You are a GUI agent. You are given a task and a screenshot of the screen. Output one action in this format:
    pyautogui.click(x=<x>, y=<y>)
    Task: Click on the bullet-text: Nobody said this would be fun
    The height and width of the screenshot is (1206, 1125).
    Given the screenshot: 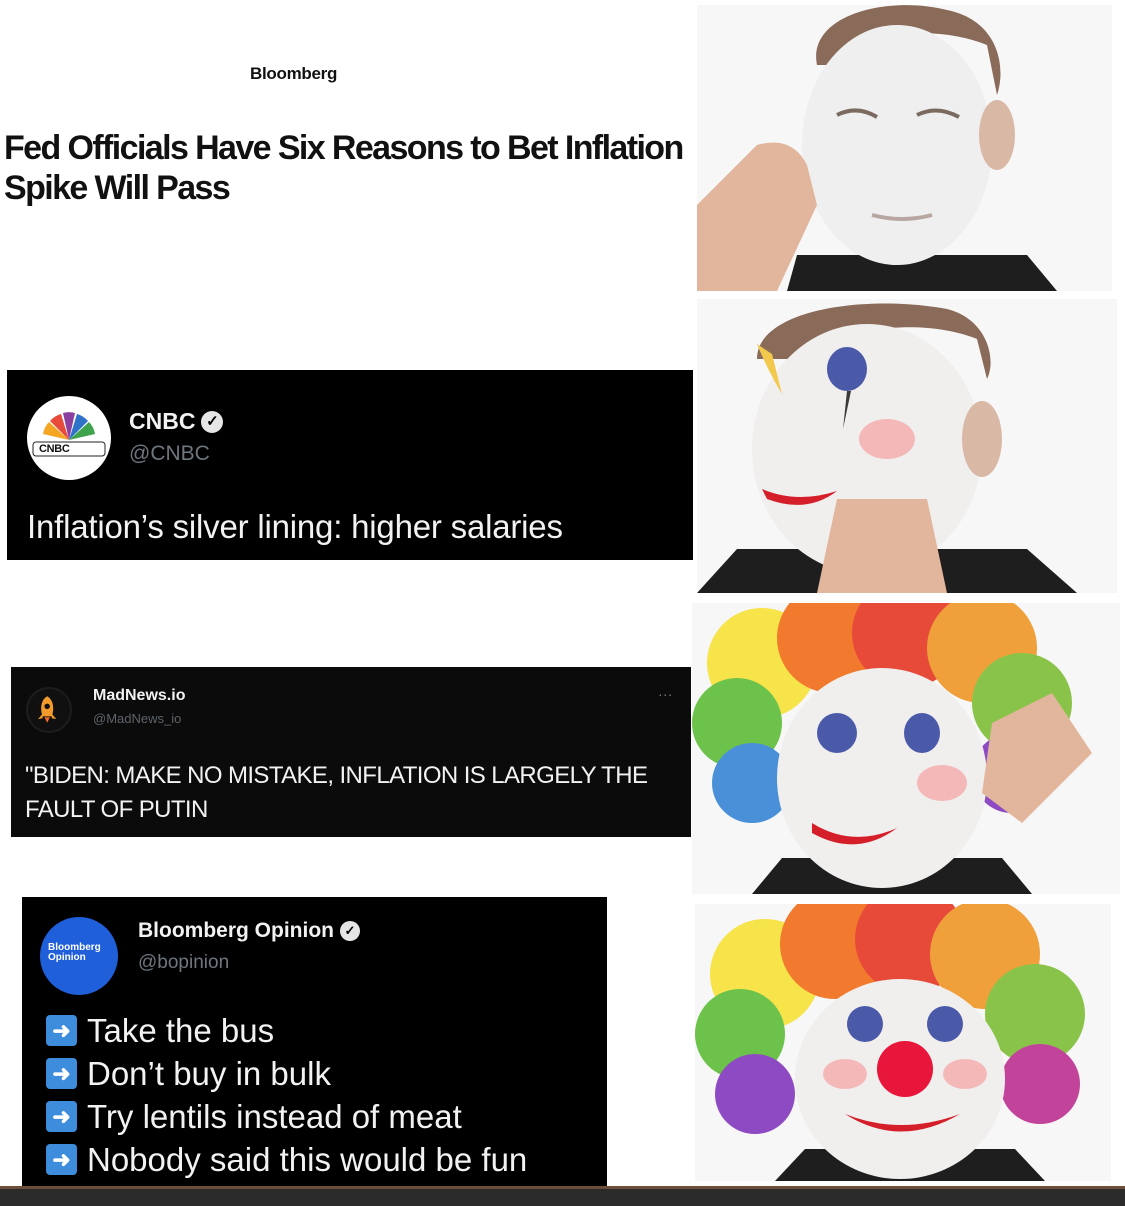 What is the action you would take?
    pyautogui.click(x=307, y=1159)
    